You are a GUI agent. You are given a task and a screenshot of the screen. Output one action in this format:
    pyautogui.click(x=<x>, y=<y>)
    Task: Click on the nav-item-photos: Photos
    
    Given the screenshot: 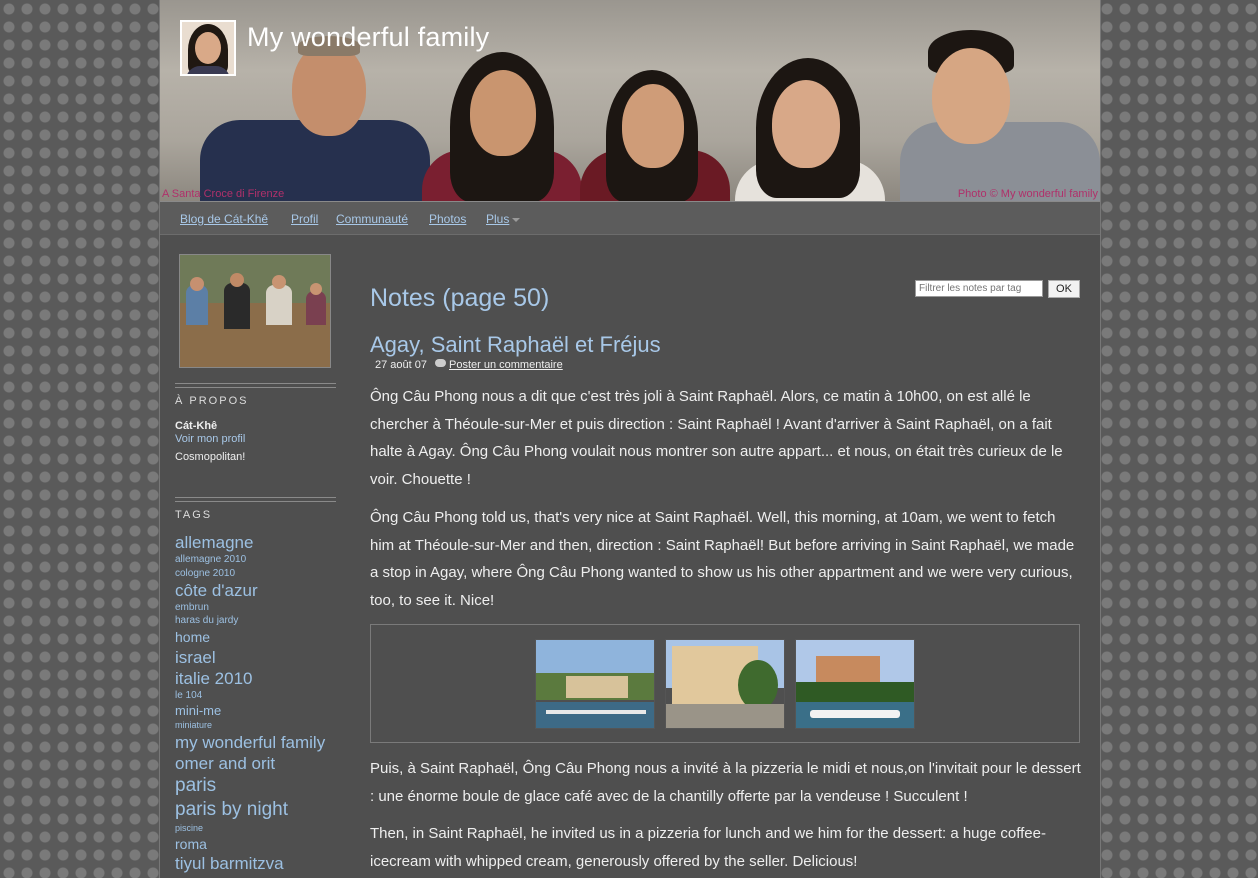 What is the action you would take?
    pyautogui.click(x=447, y=219)
    